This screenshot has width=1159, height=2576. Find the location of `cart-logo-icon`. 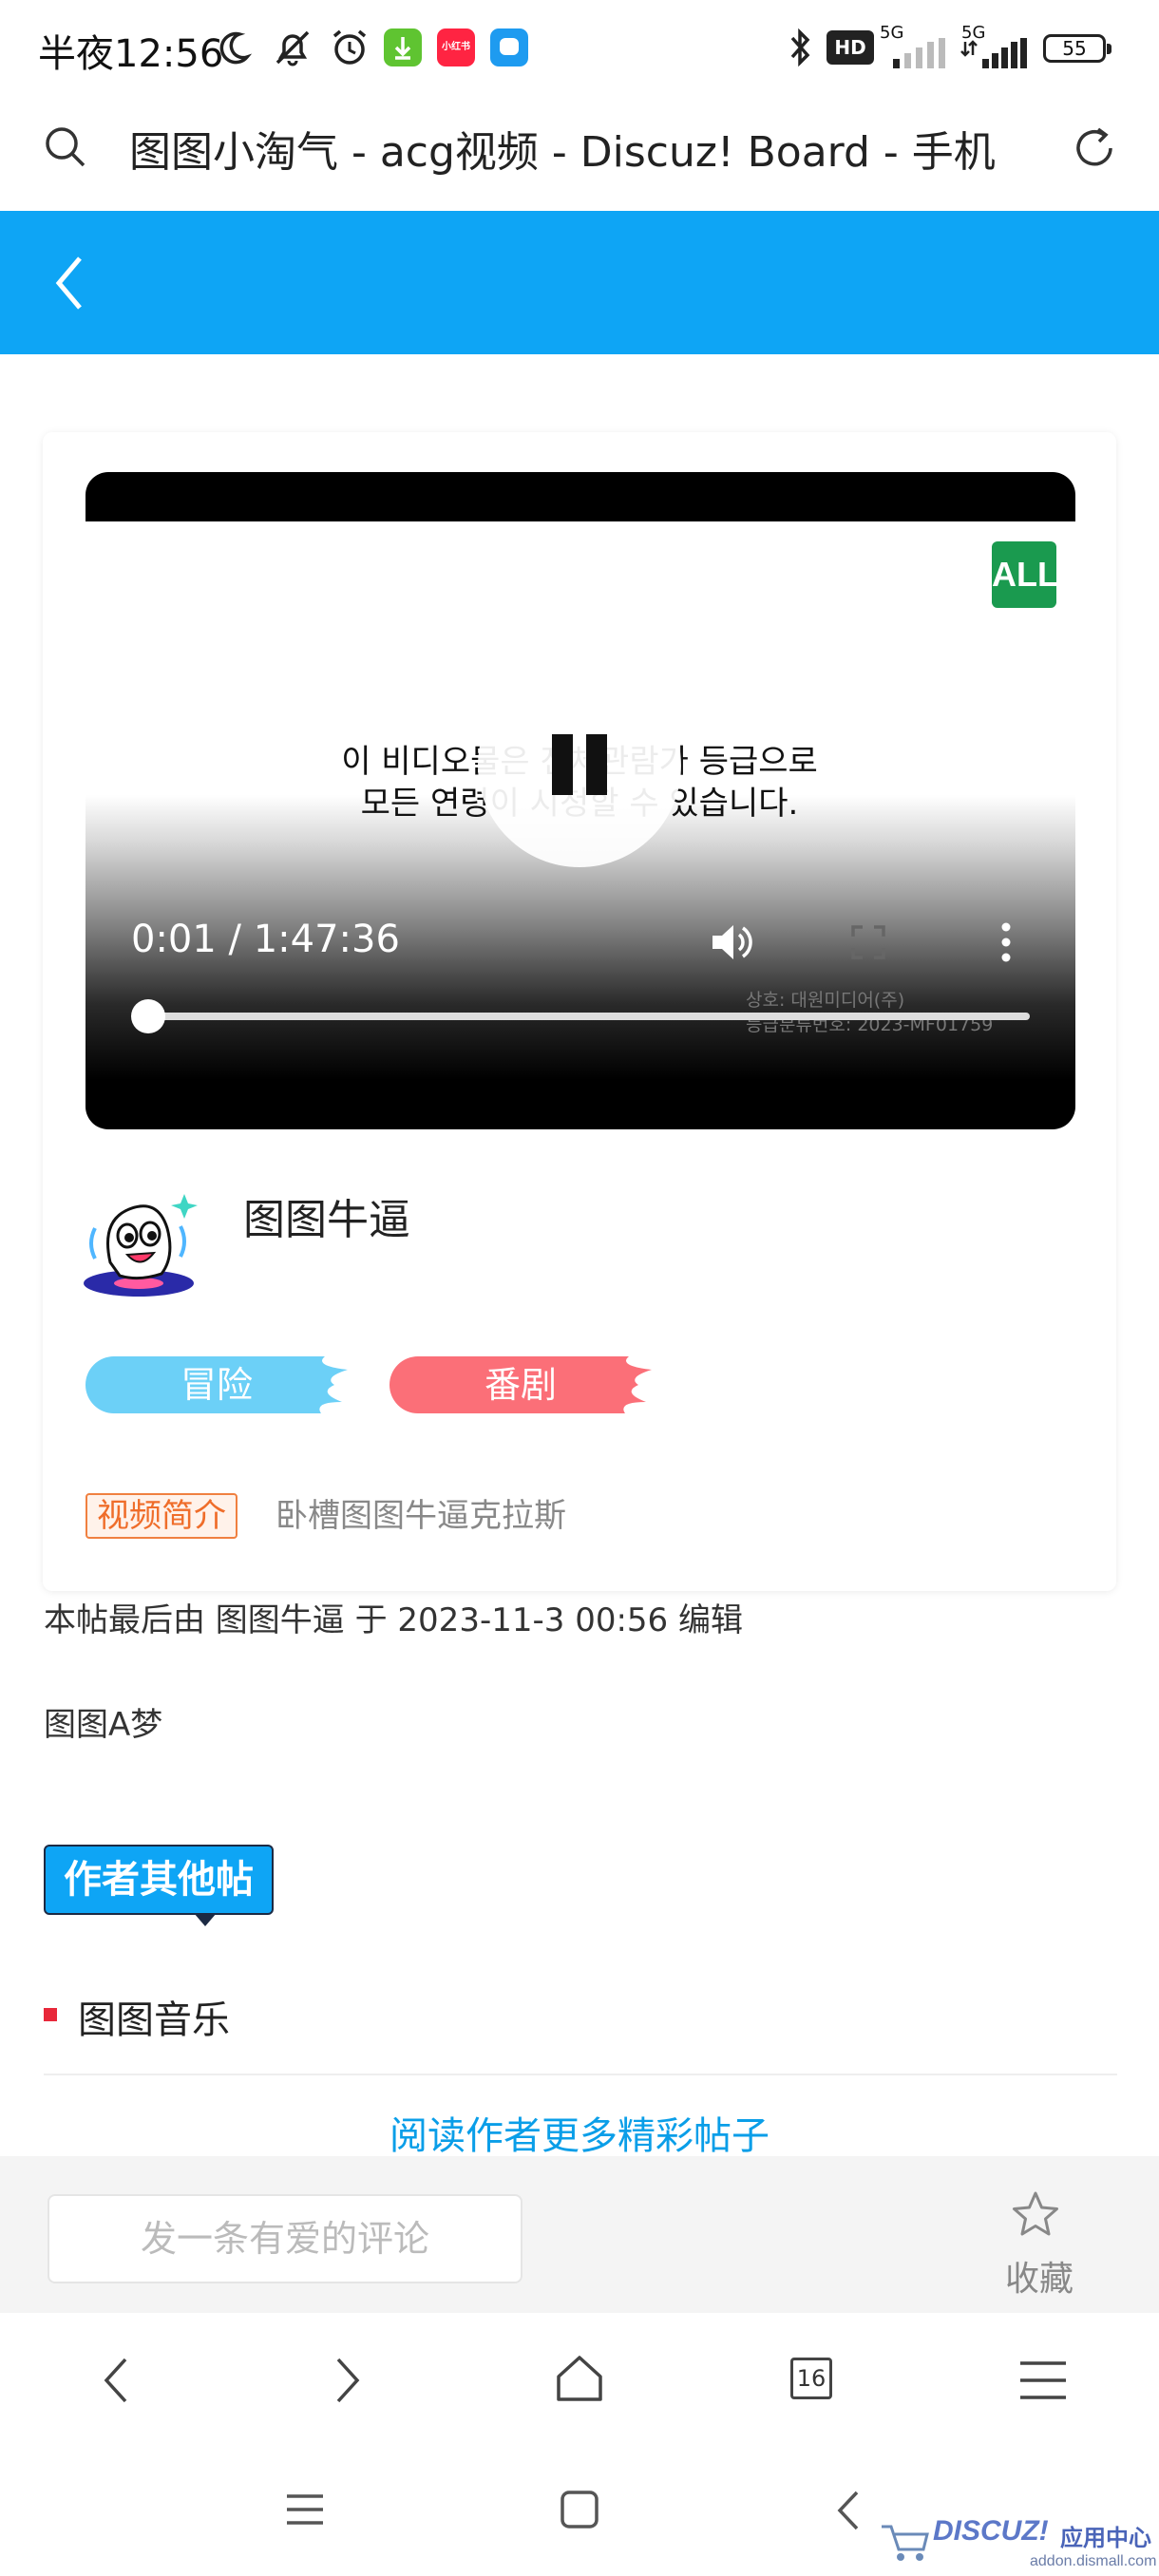

cart-logo-icon is located at coordinates (905, 2543).